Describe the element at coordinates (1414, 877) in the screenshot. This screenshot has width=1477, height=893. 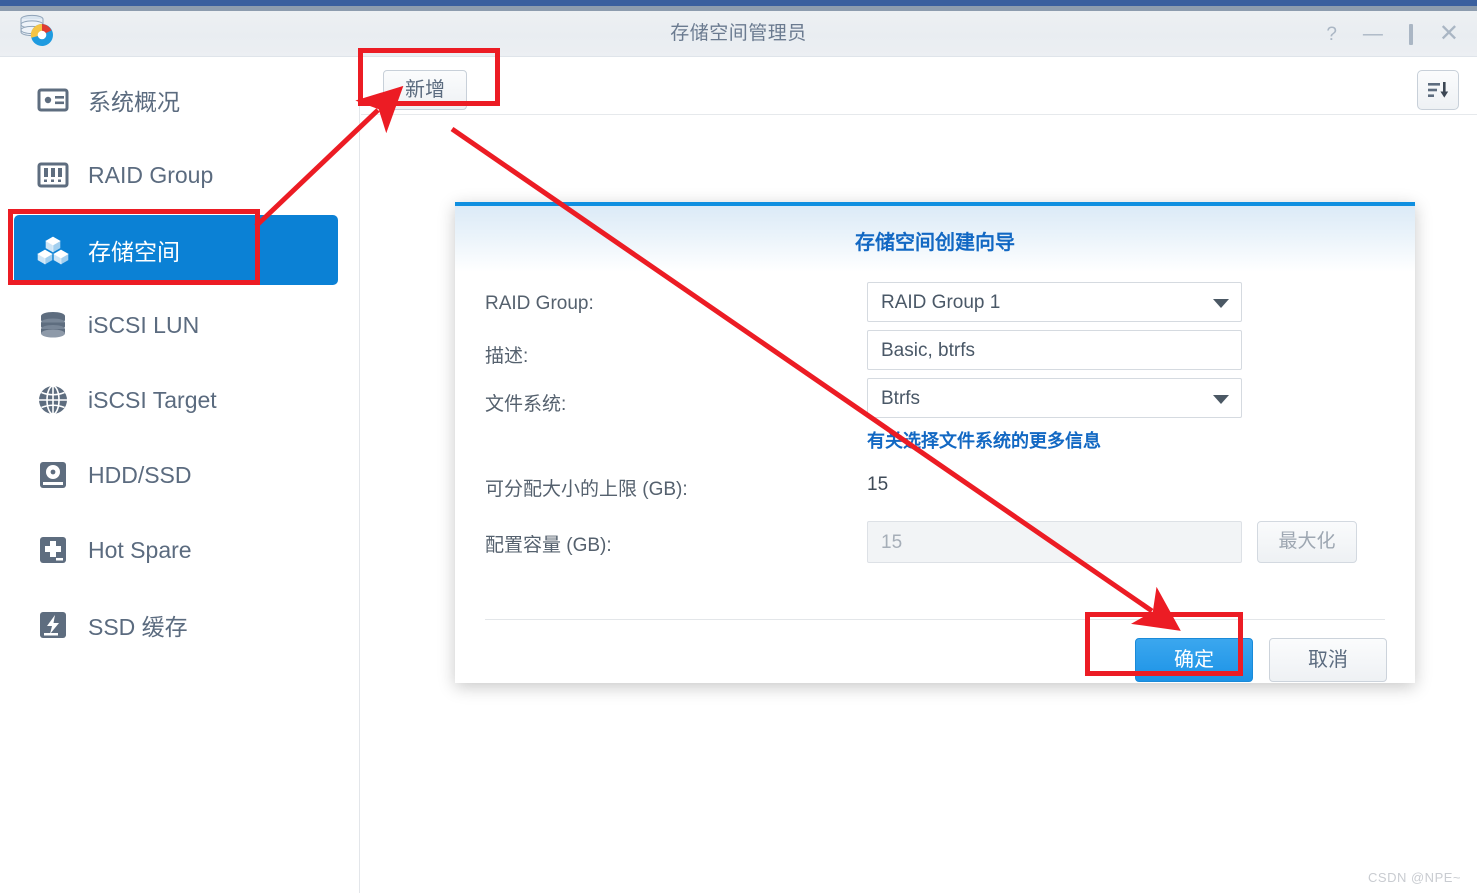
I see `watermark: CSDN @NPE~` at that location.